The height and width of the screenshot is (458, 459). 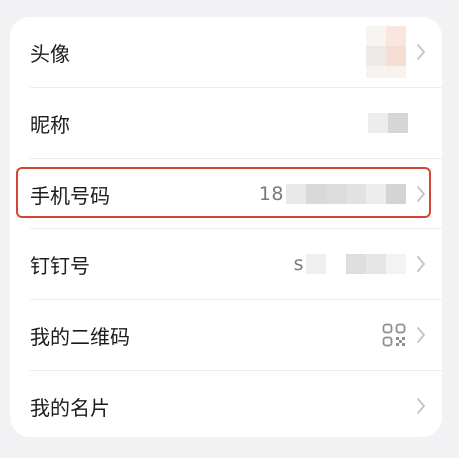 What do you see at coordinates (226, 335) in the screenshot?
I see `my-qr-code-row: 我的二维码` at bounding box center [226, 335].